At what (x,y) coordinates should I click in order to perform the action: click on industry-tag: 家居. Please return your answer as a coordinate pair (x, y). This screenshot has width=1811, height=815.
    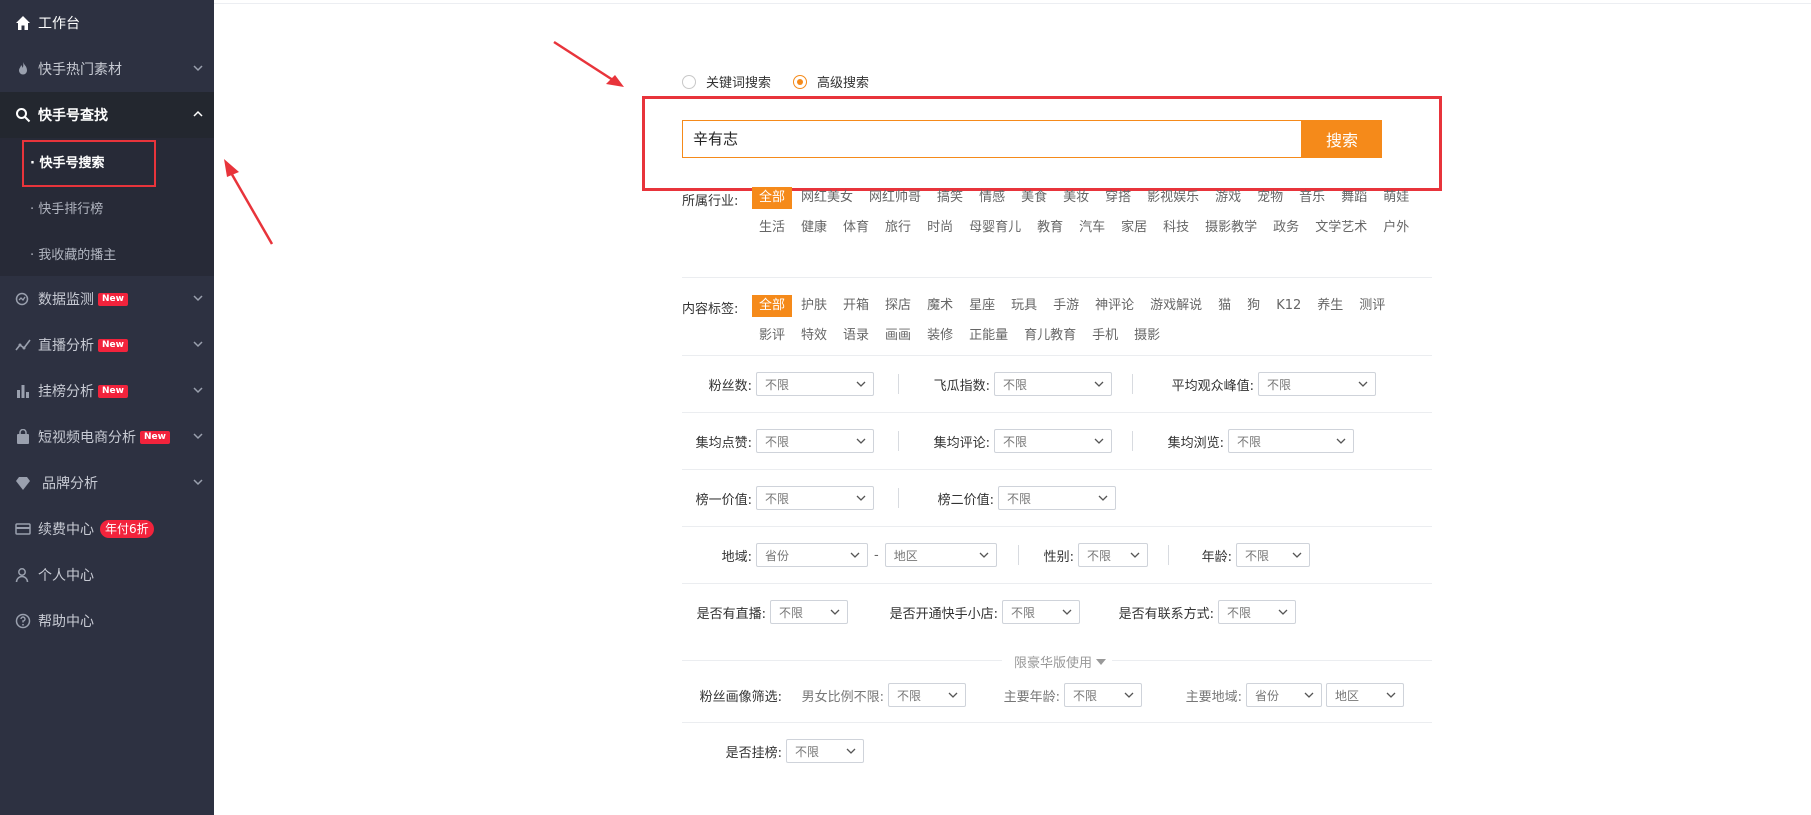
    Looking at the image, I should click on (1134, 228).